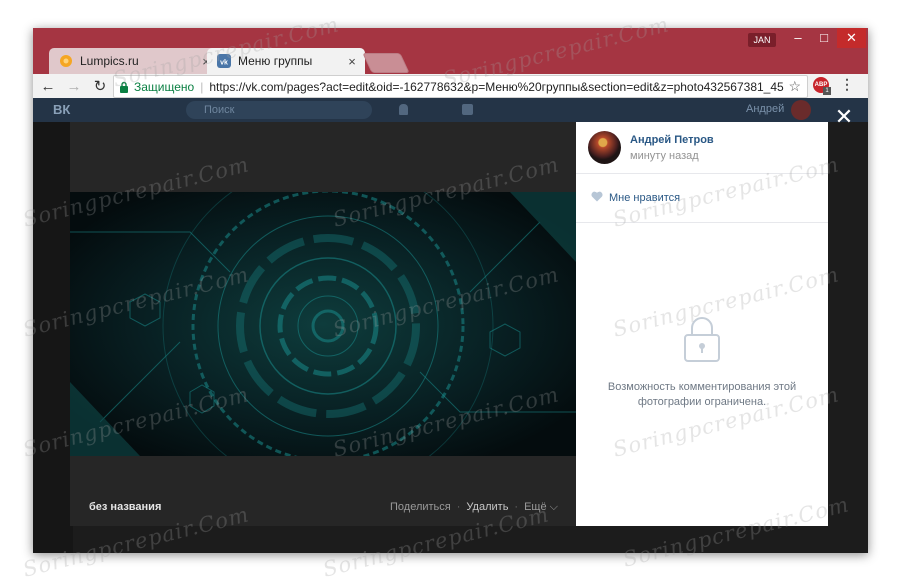 This screenshot has width=900, height=586. What do you see at coordinates (851, 38) in the screenshot?
I see `close-window-button: ✕` at bounding box center [851, 38].